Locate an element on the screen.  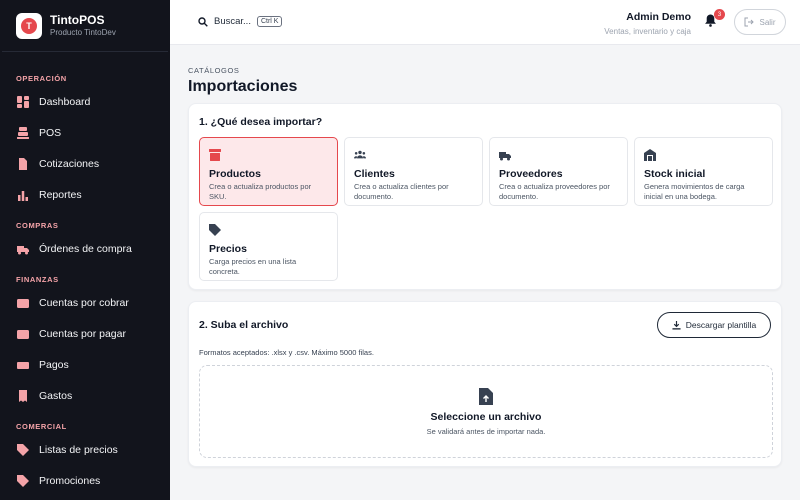
download-template-button: Descargar plantilla is located at coordinates (714, 325).